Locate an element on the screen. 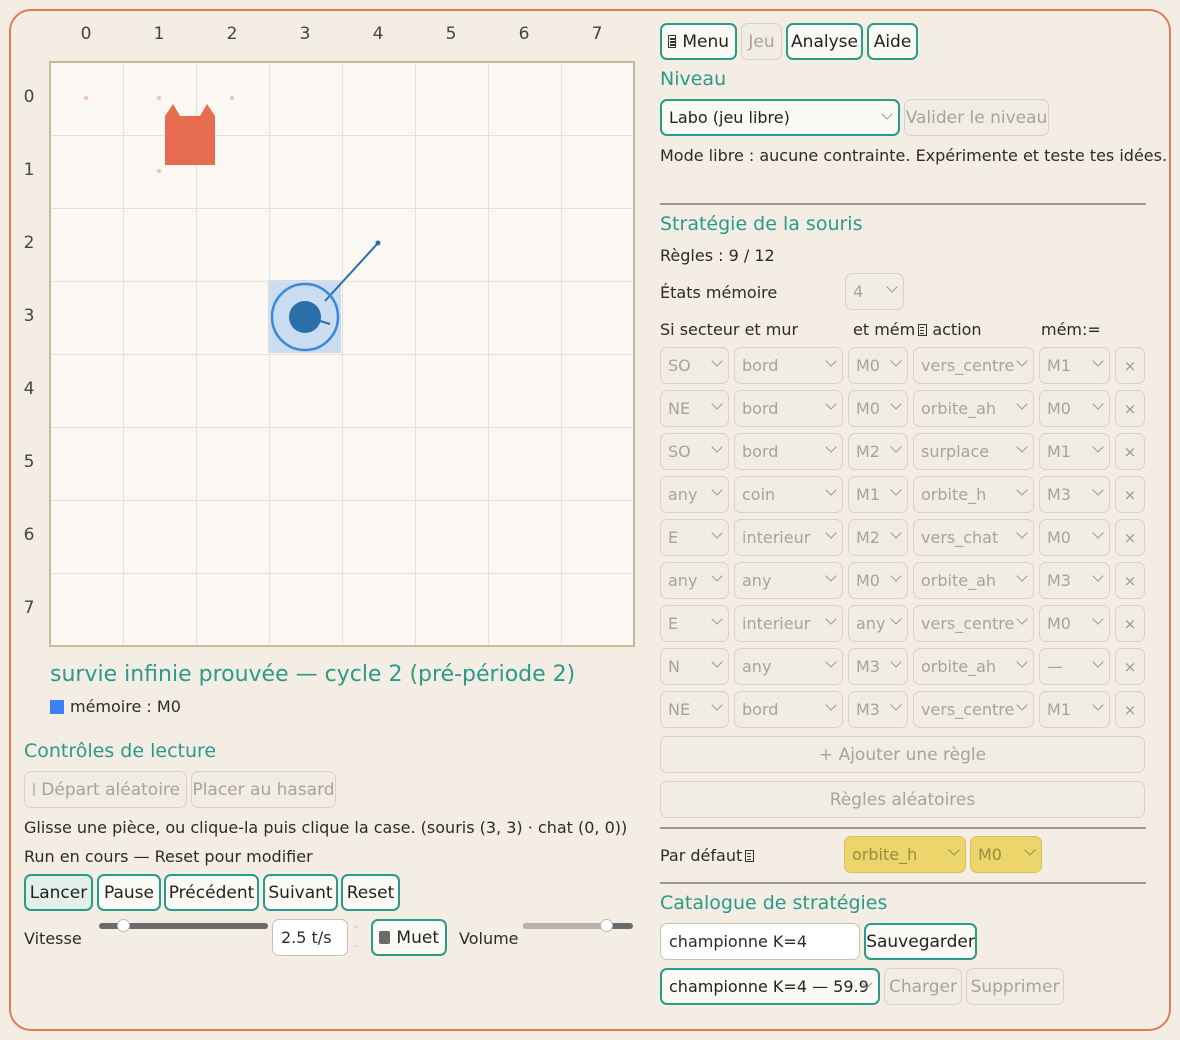 The image size is (1180, 1040). default-action-select: orbite_h is located at coordinates (905, 854).